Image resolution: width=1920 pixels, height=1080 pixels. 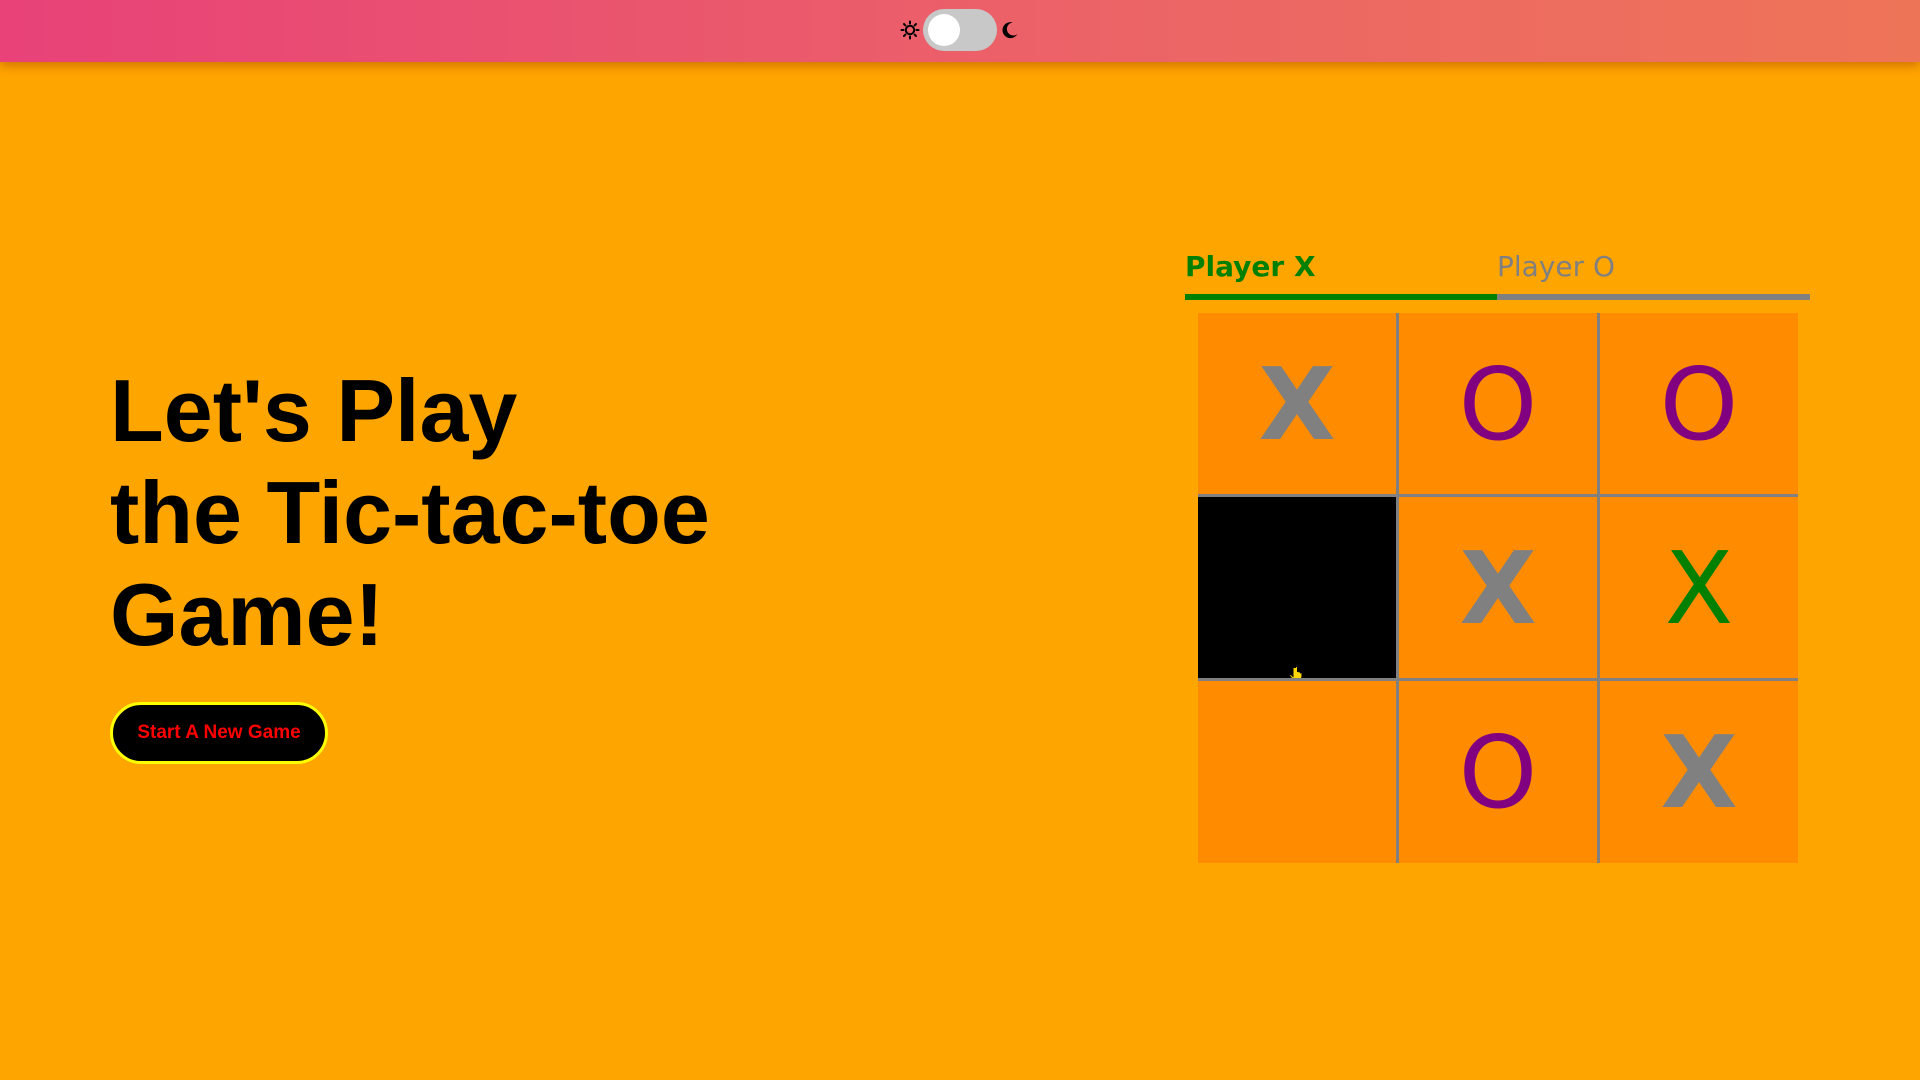 What do you see at coordinates (247, 614) in the screenshot?
I see `hero-title-line: Game!` at bounding box center [247, 614].